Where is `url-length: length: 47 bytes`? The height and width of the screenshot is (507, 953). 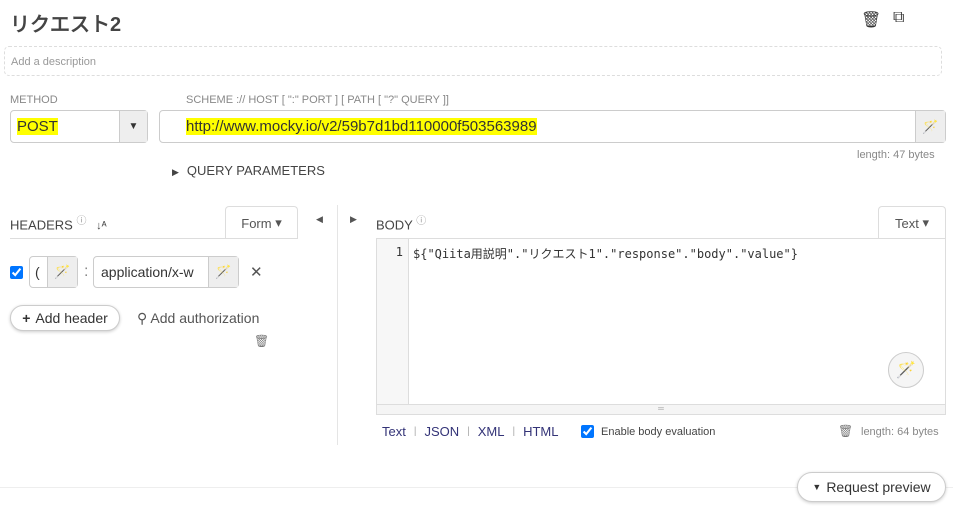
url-length: length: 47 bytes is located at coordinates (896, 155).